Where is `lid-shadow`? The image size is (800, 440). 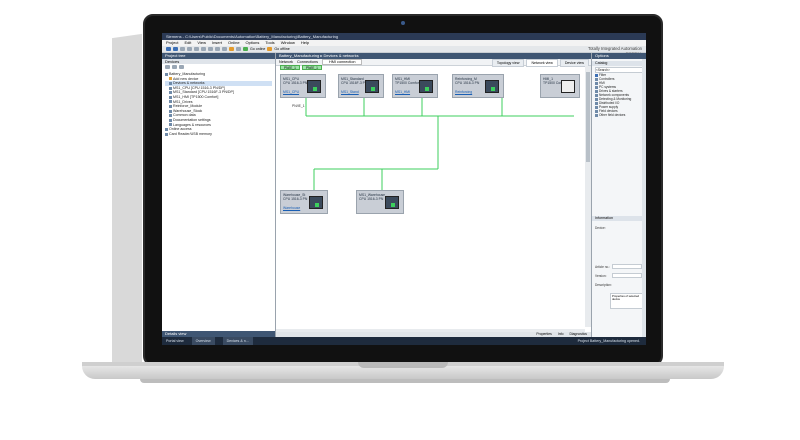 lid-shadow is located at coordinates (127, 201).